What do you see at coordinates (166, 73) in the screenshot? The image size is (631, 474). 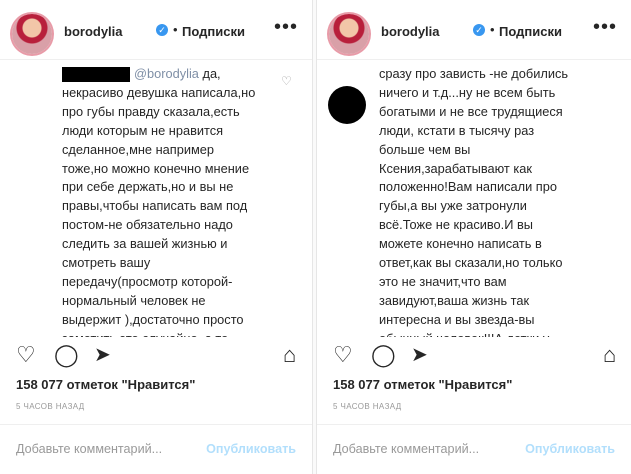 I see `mention-link: @borodylia` at bounding box center [166, 73].